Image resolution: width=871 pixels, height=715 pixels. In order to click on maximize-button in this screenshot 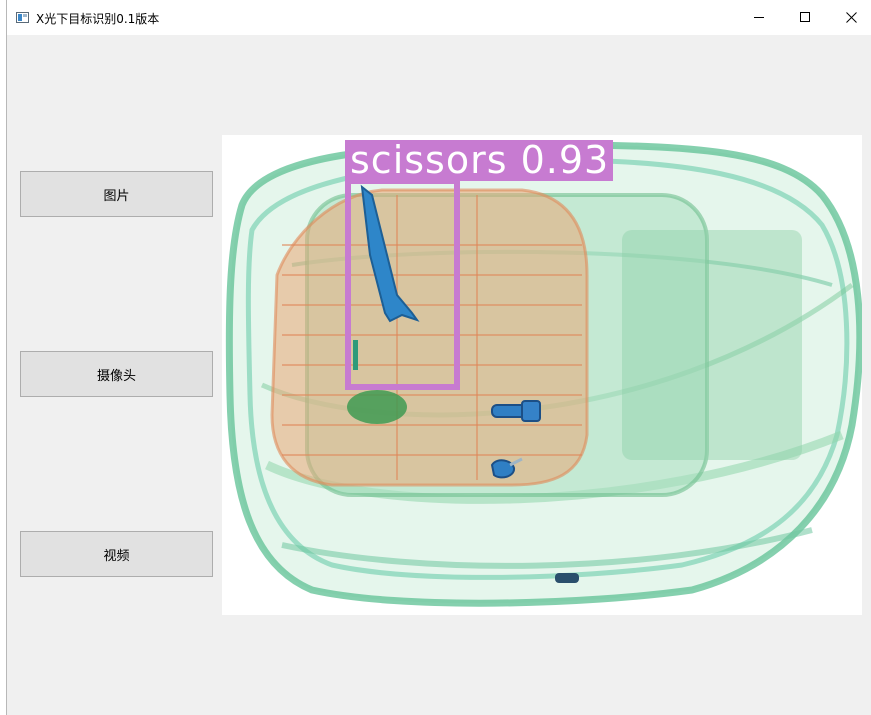, I will do `click(805, 17)`.